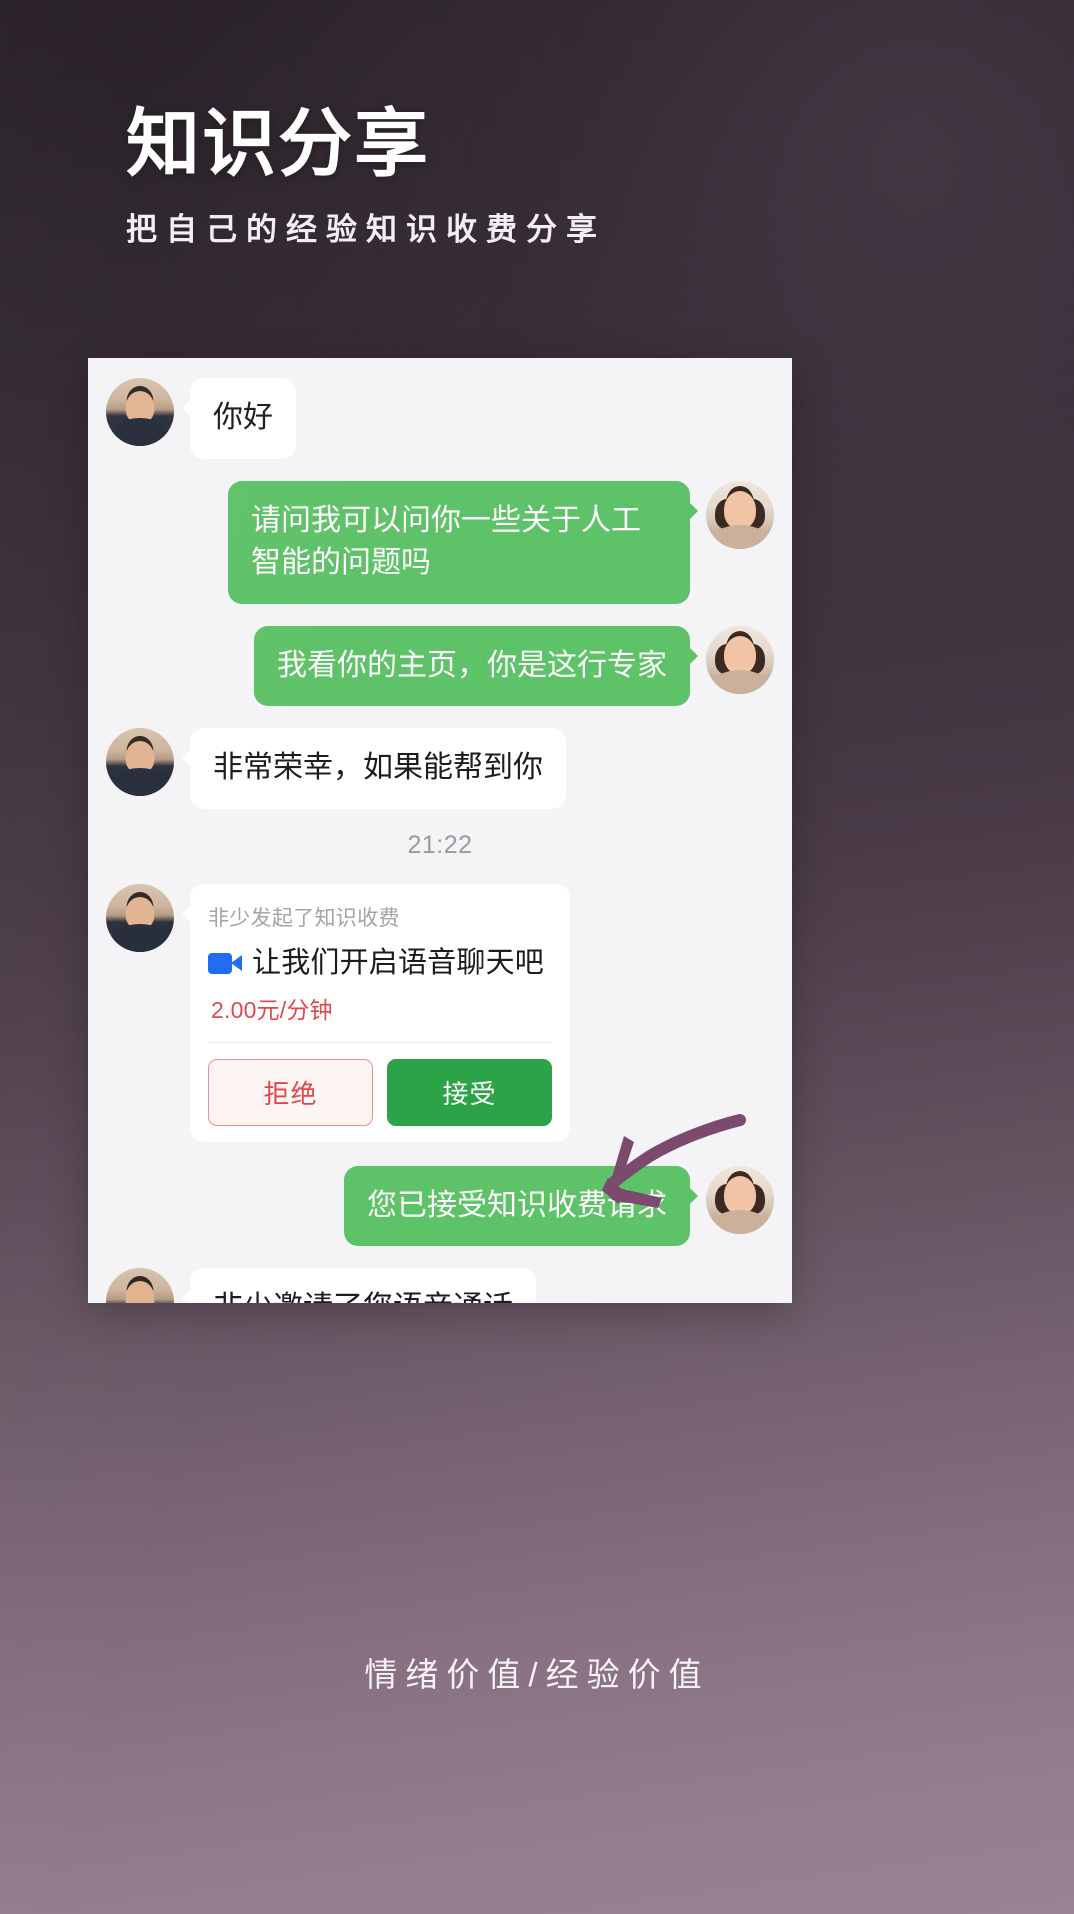  Describe the element at coordinates (278, 143) in the screenshot. I see `page-title: 知识分享` at that location.